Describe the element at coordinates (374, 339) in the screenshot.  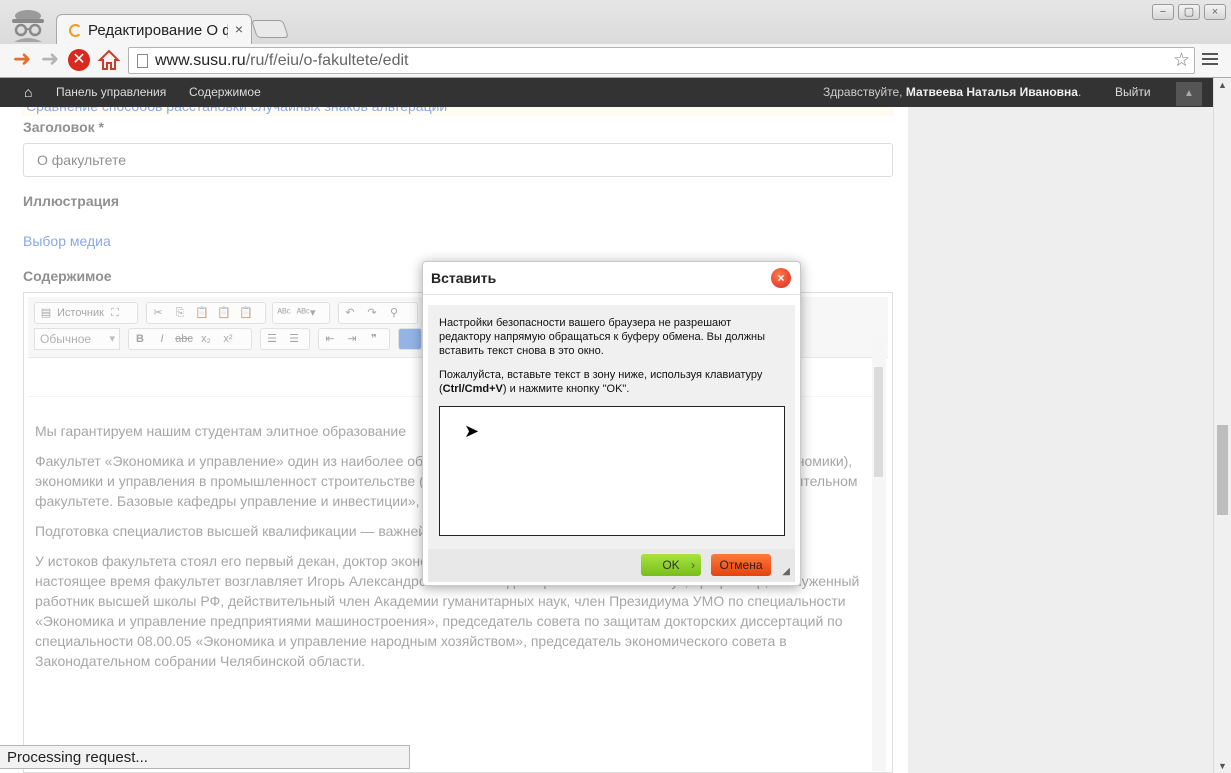
I see `blockquote-icon: ❞` at that location.